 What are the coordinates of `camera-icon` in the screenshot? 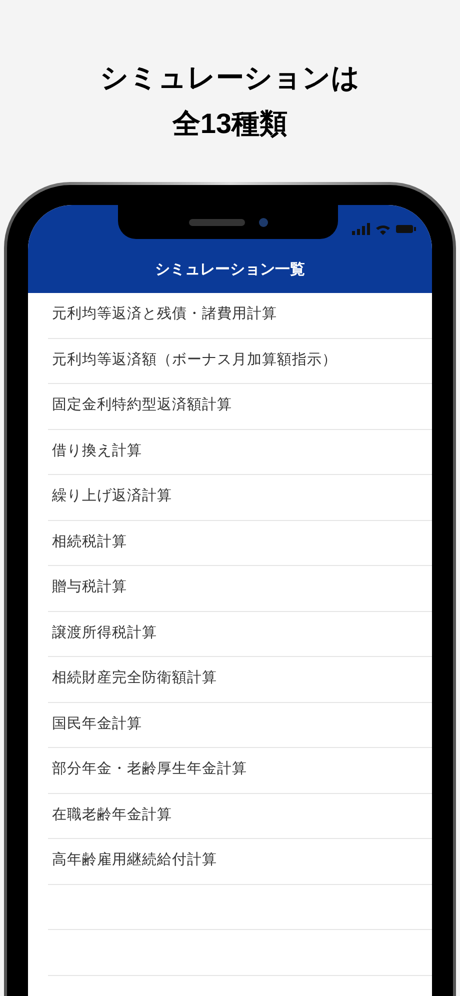 It's located at (263, 222).